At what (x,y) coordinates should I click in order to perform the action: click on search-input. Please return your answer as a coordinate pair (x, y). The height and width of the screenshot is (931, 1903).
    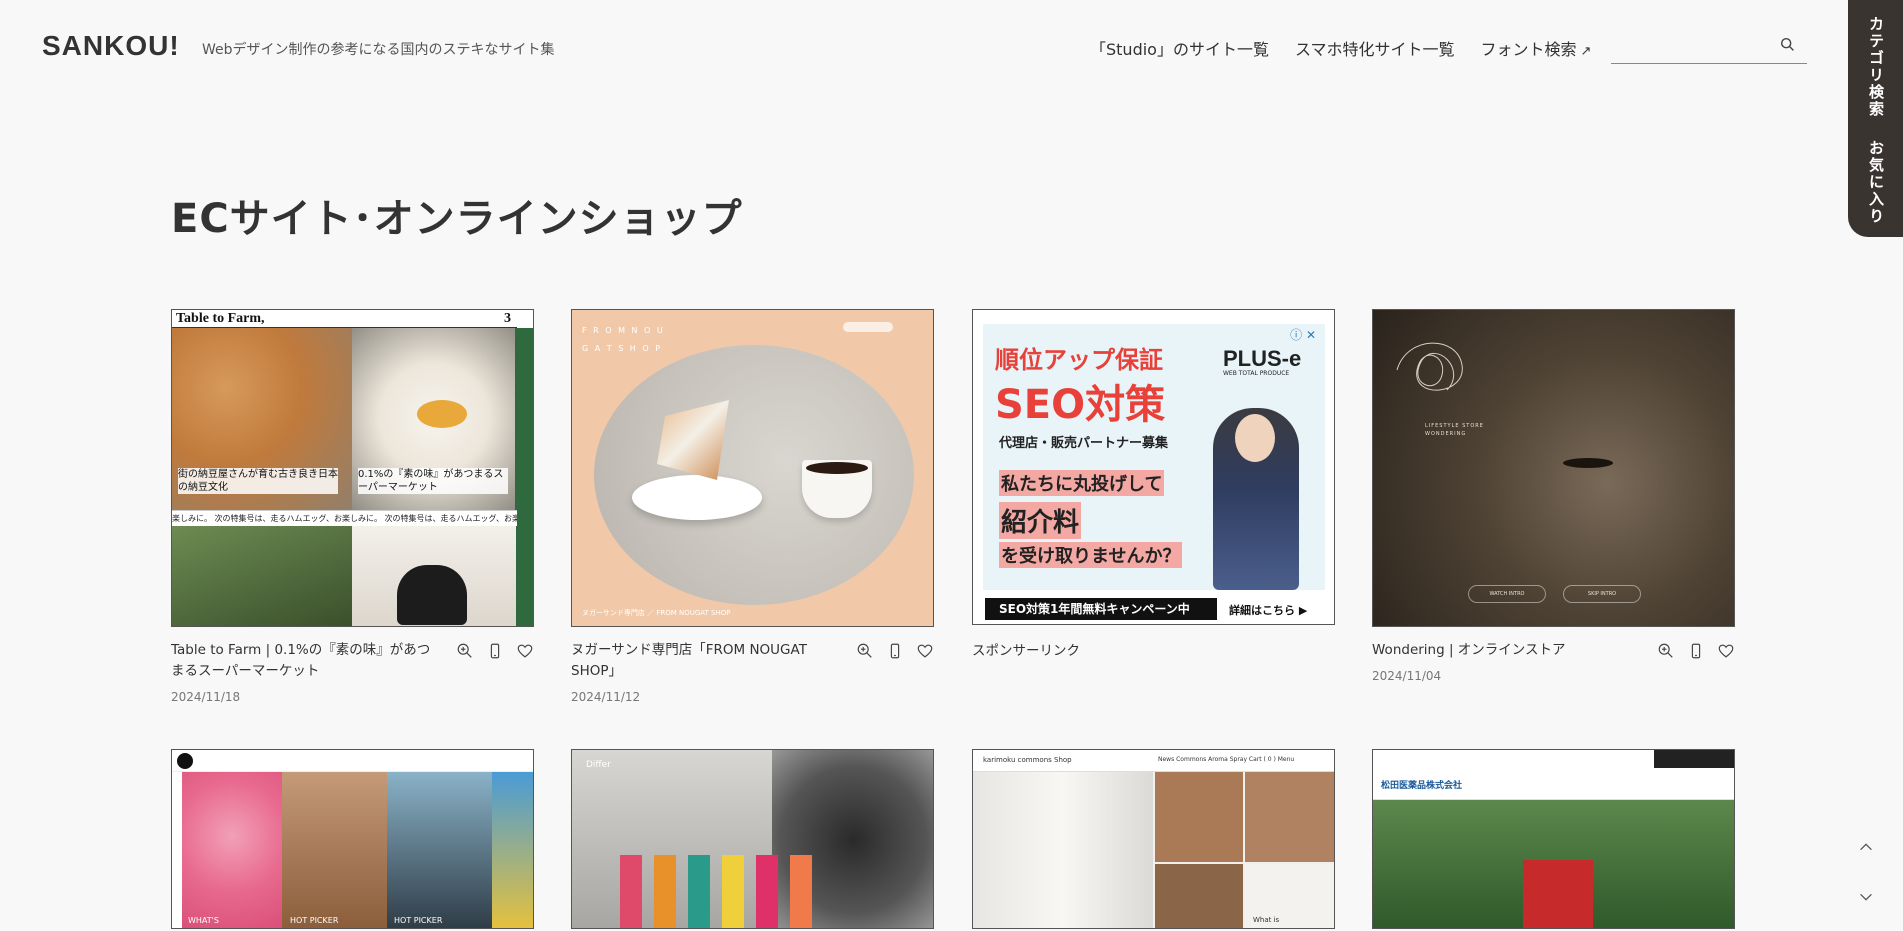
    Looking at the image, I should click on (1691, 45).